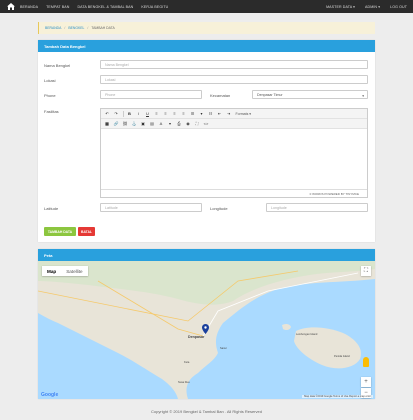 The height and width of the screenshot is (420, 413). What do you see at coordinates (188, 123) in the screenshot?
I see `preview-icon: ◉` at bounding box center [188, 123].